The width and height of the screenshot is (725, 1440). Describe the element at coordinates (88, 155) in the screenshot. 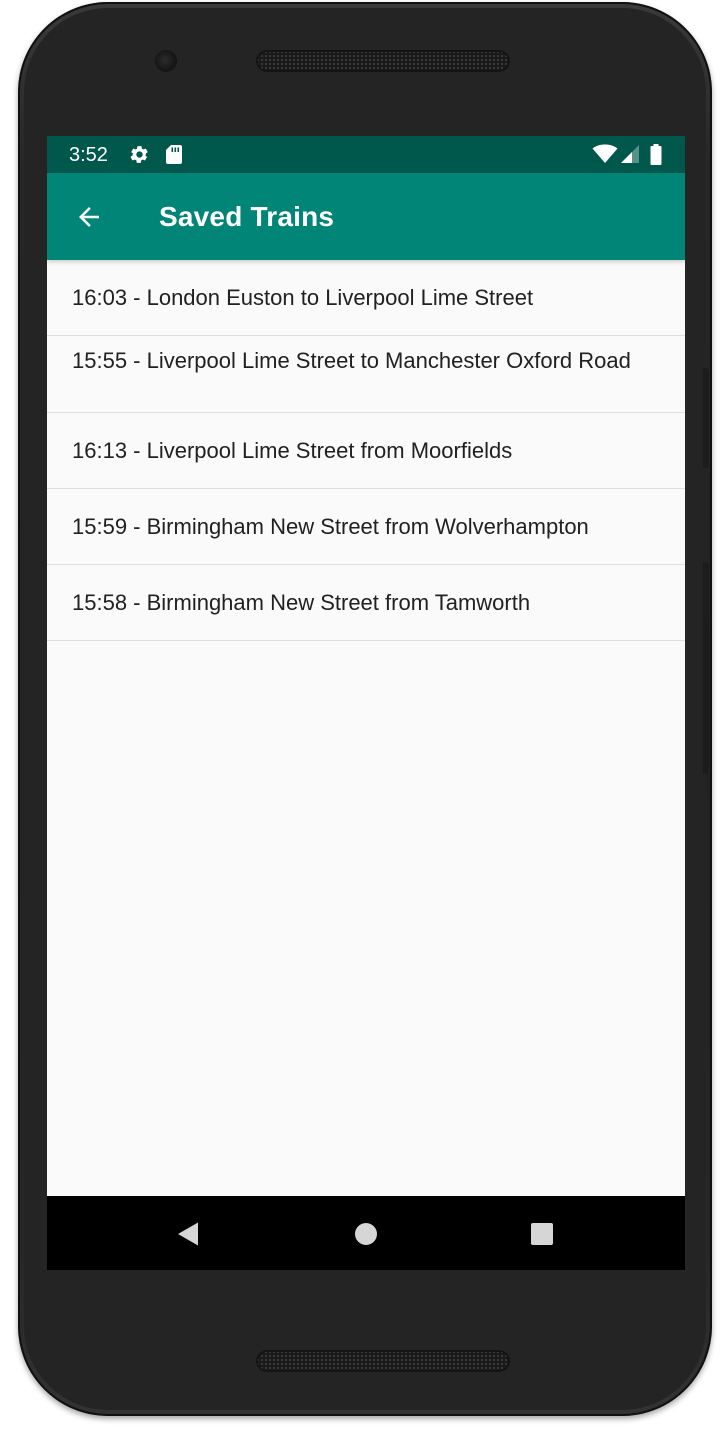

I see `status-time: 3:52` at that location.